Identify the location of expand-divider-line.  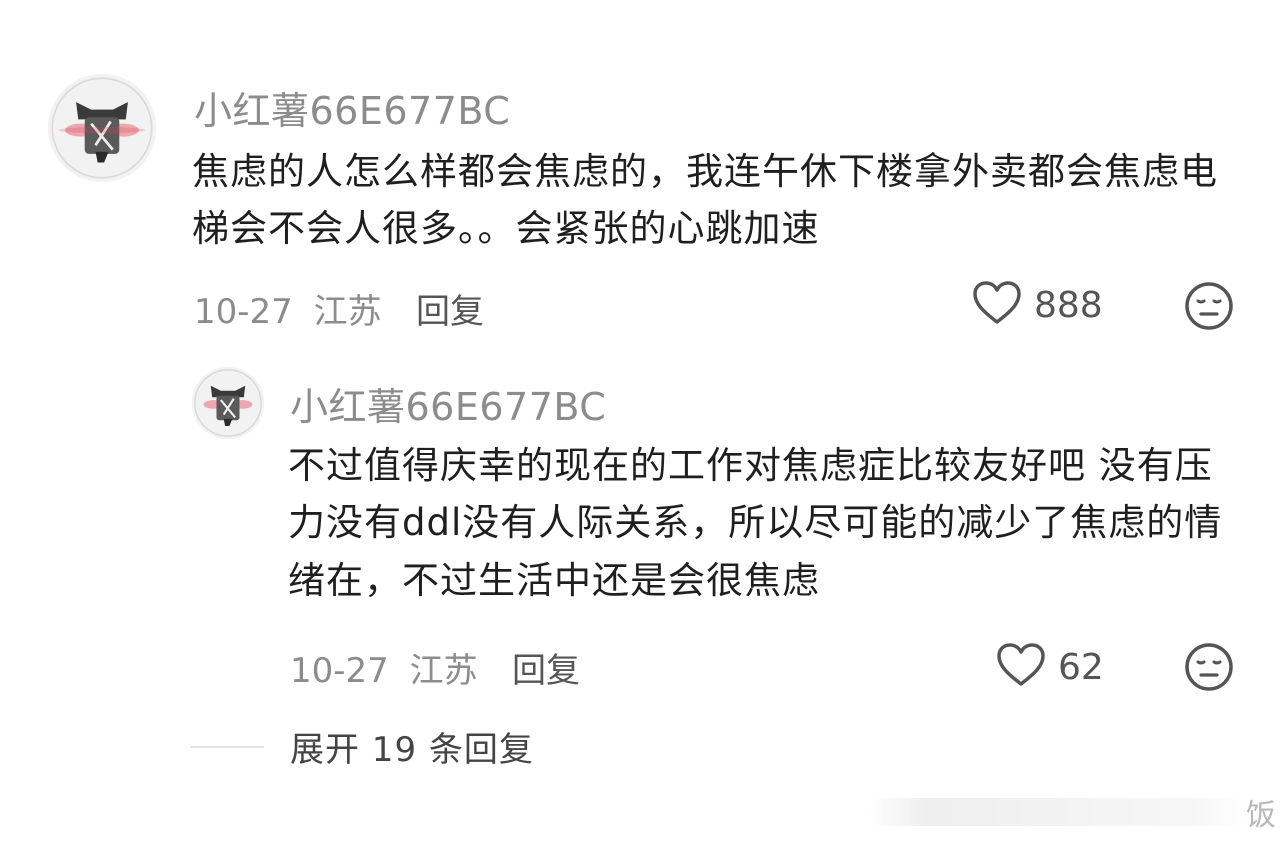
(227, 746).